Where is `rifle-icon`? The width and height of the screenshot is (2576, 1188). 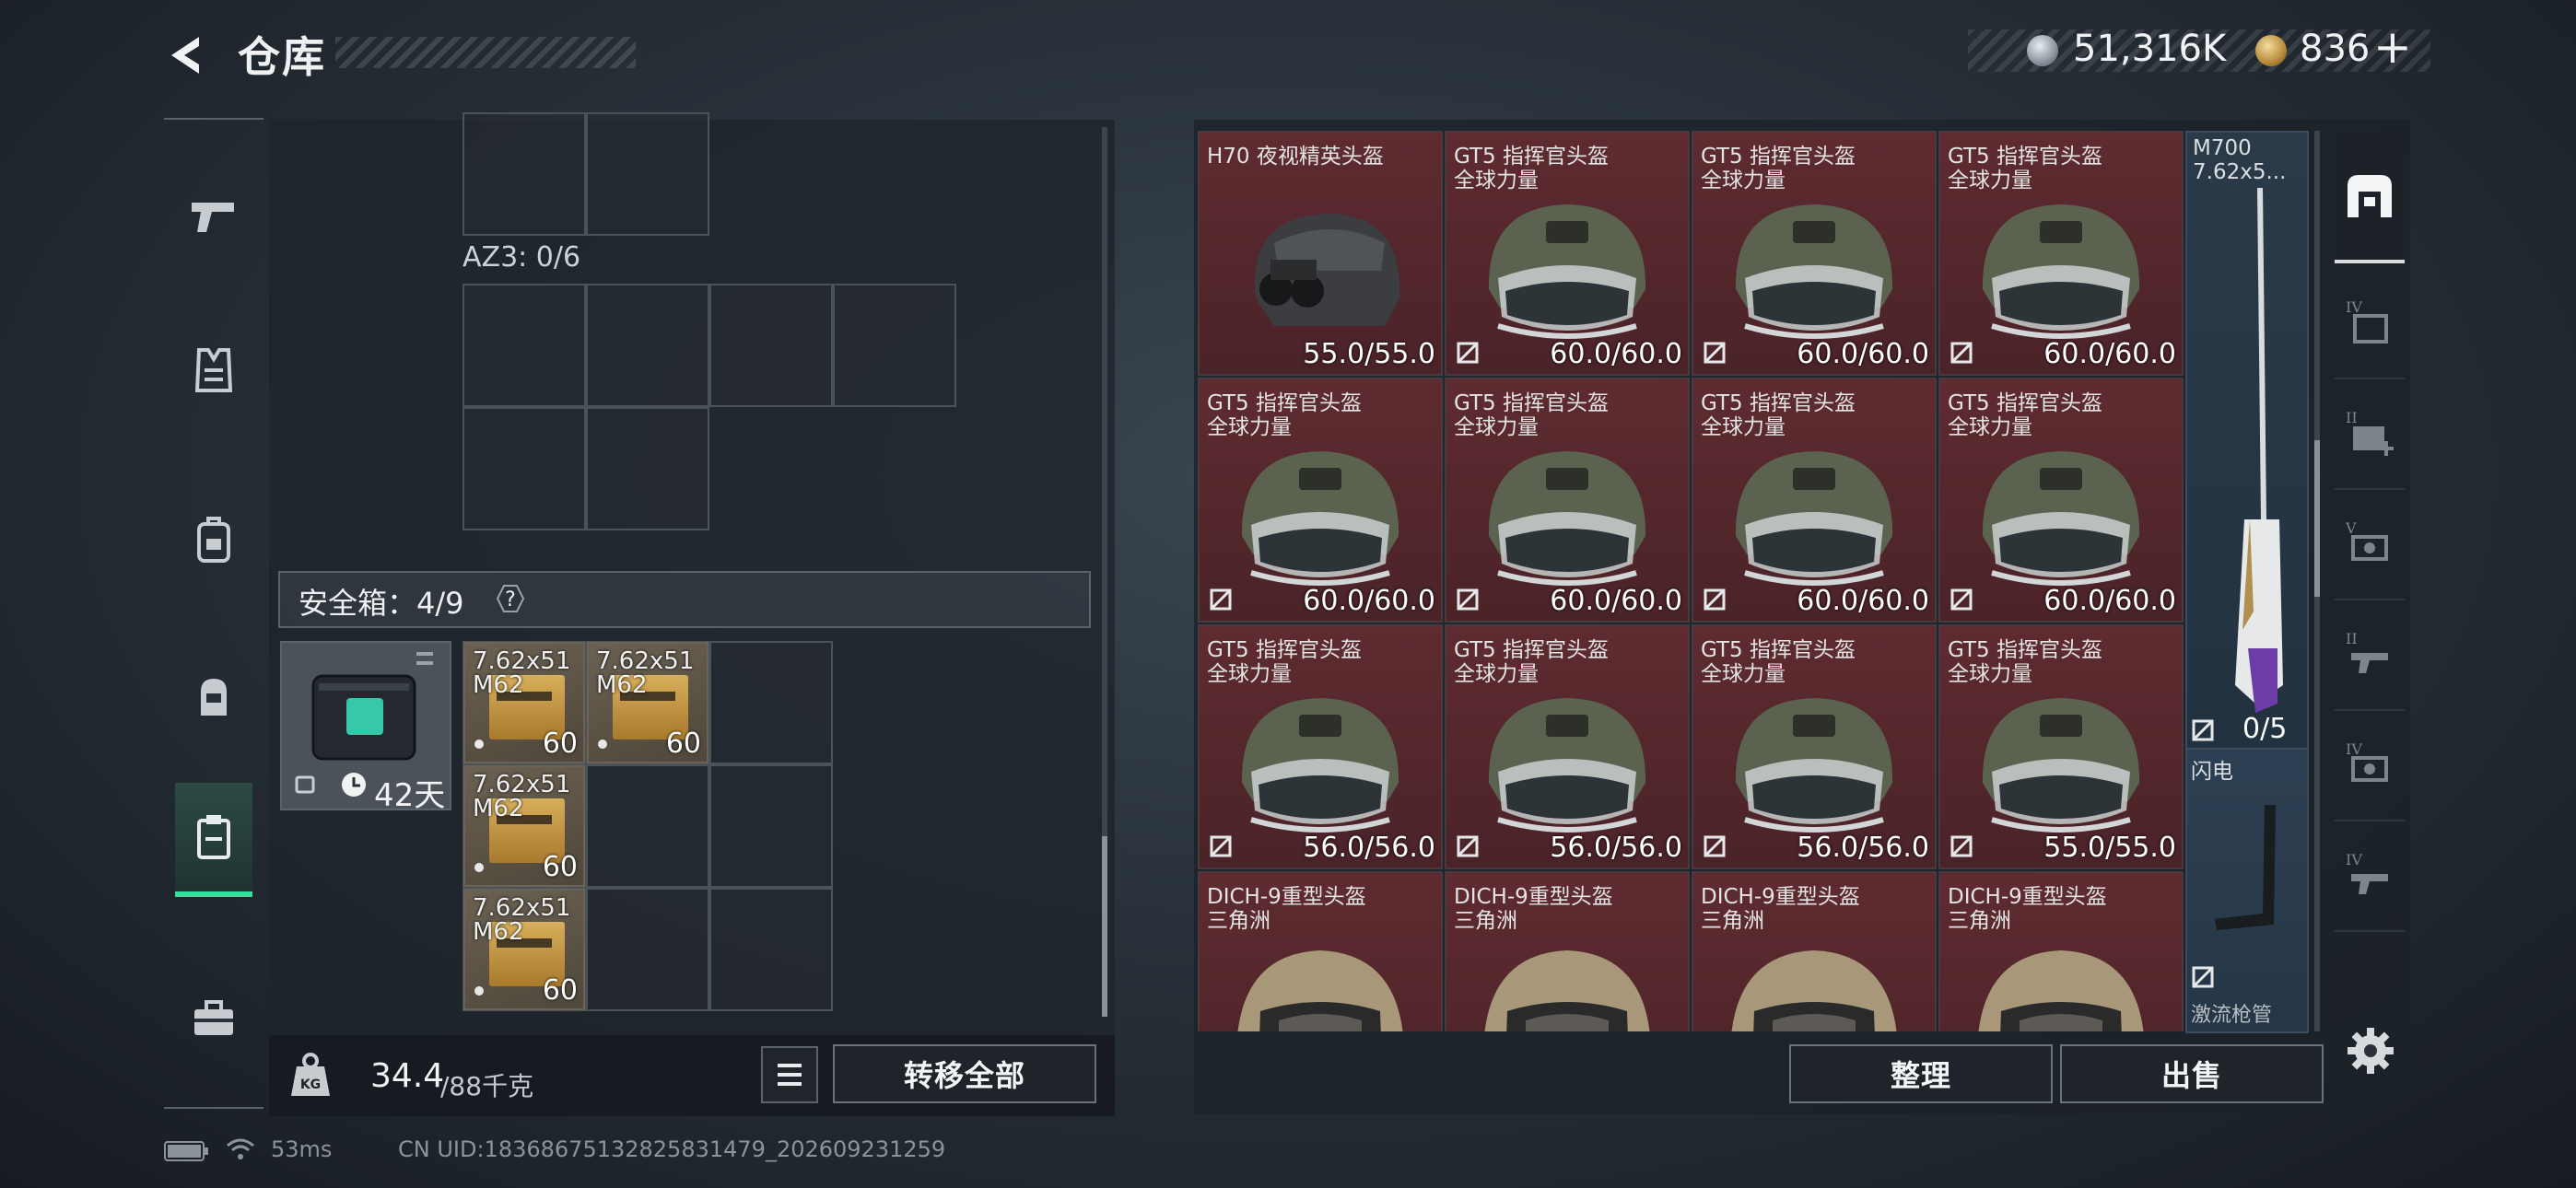 rifle-icon is located at coordinates (2259, 451).